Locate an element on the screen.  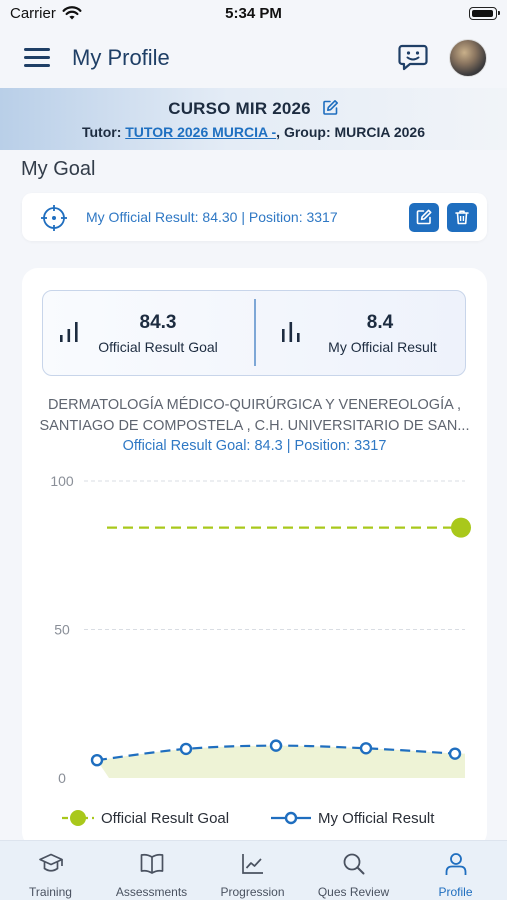
edit-goal-button is located at coordinates (424, 217).